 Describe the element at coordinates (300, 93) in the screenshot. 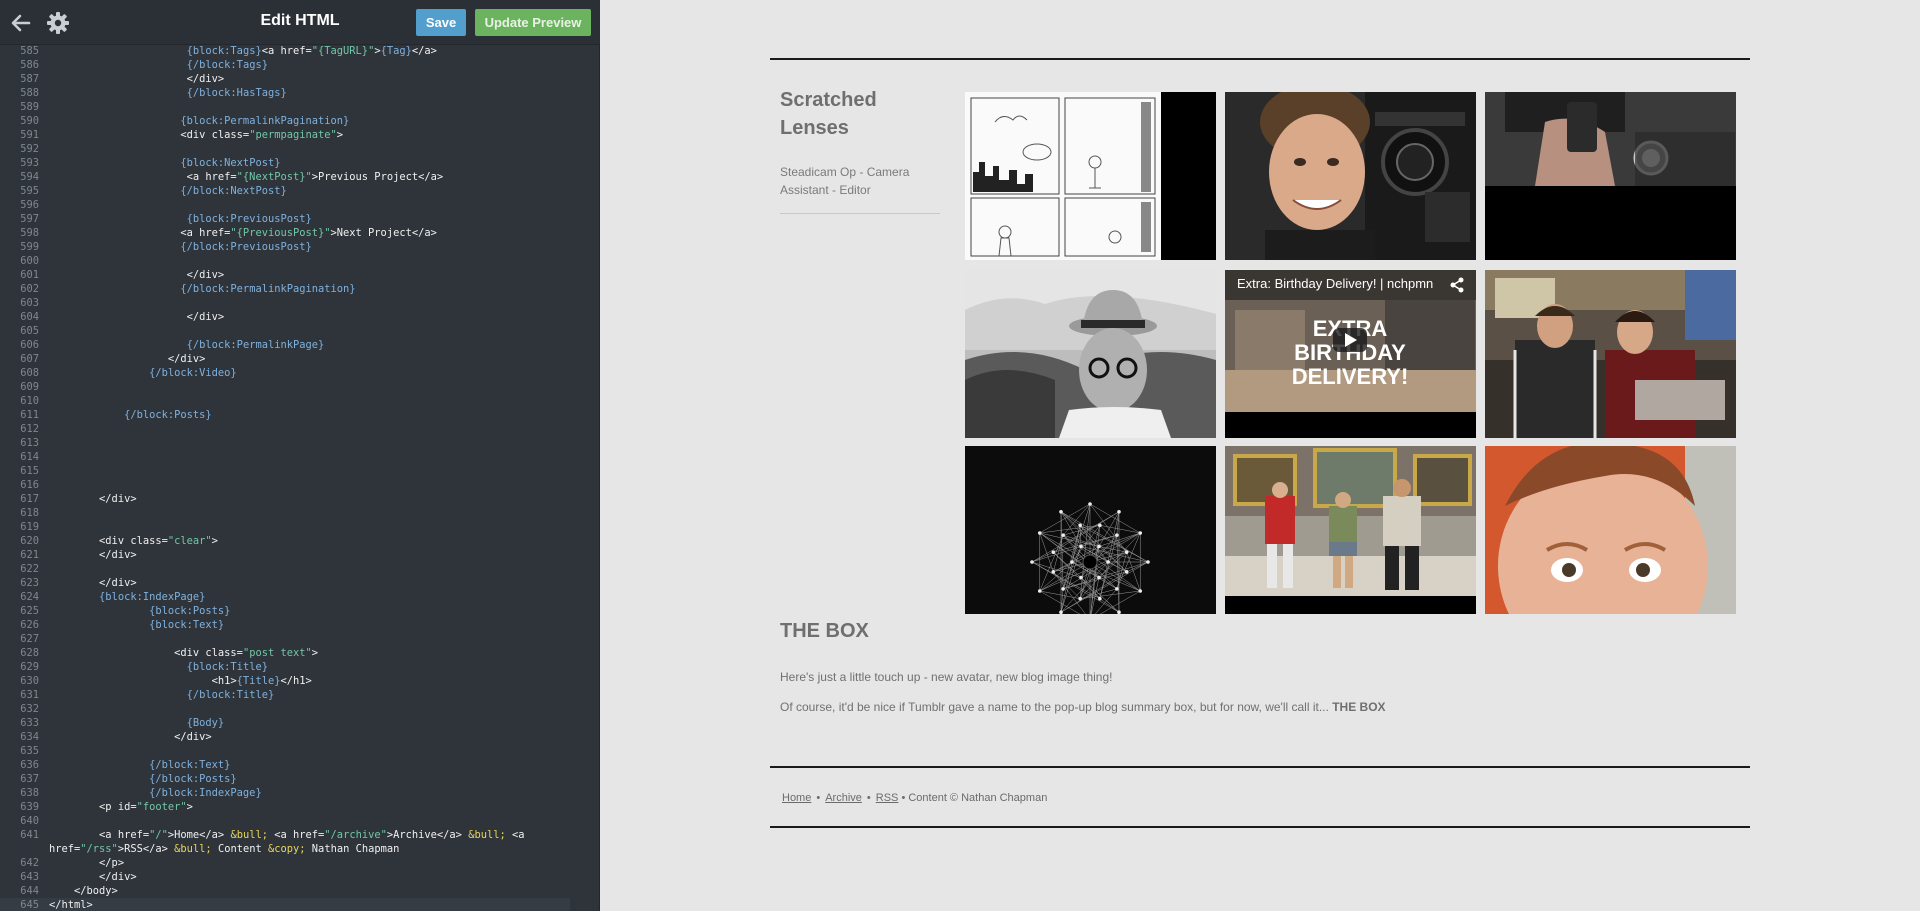

I see `code-line: 588 {/block:HasTags}` at that location.